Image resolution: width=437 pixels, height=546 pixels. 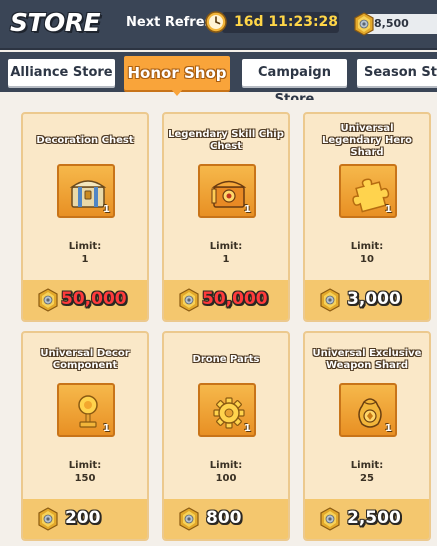 I want to click on buy-button: 200, so click(x=85, y=519).